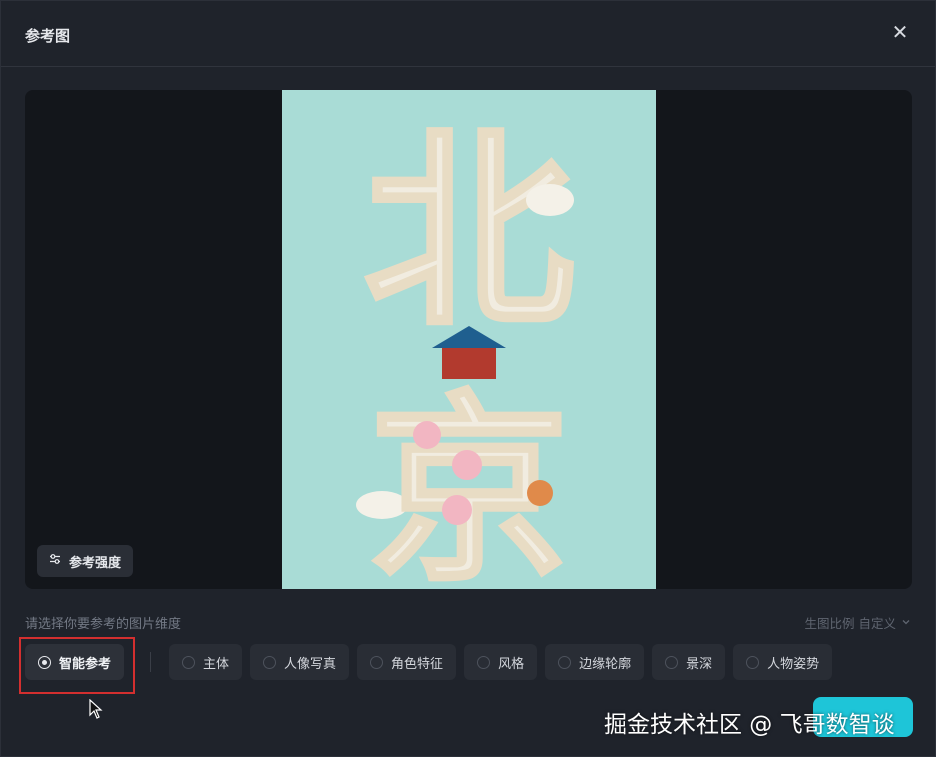  Describe the element at coordinates (310, 664) in the screenshot. I see `option-label: 人像写真` at that location.